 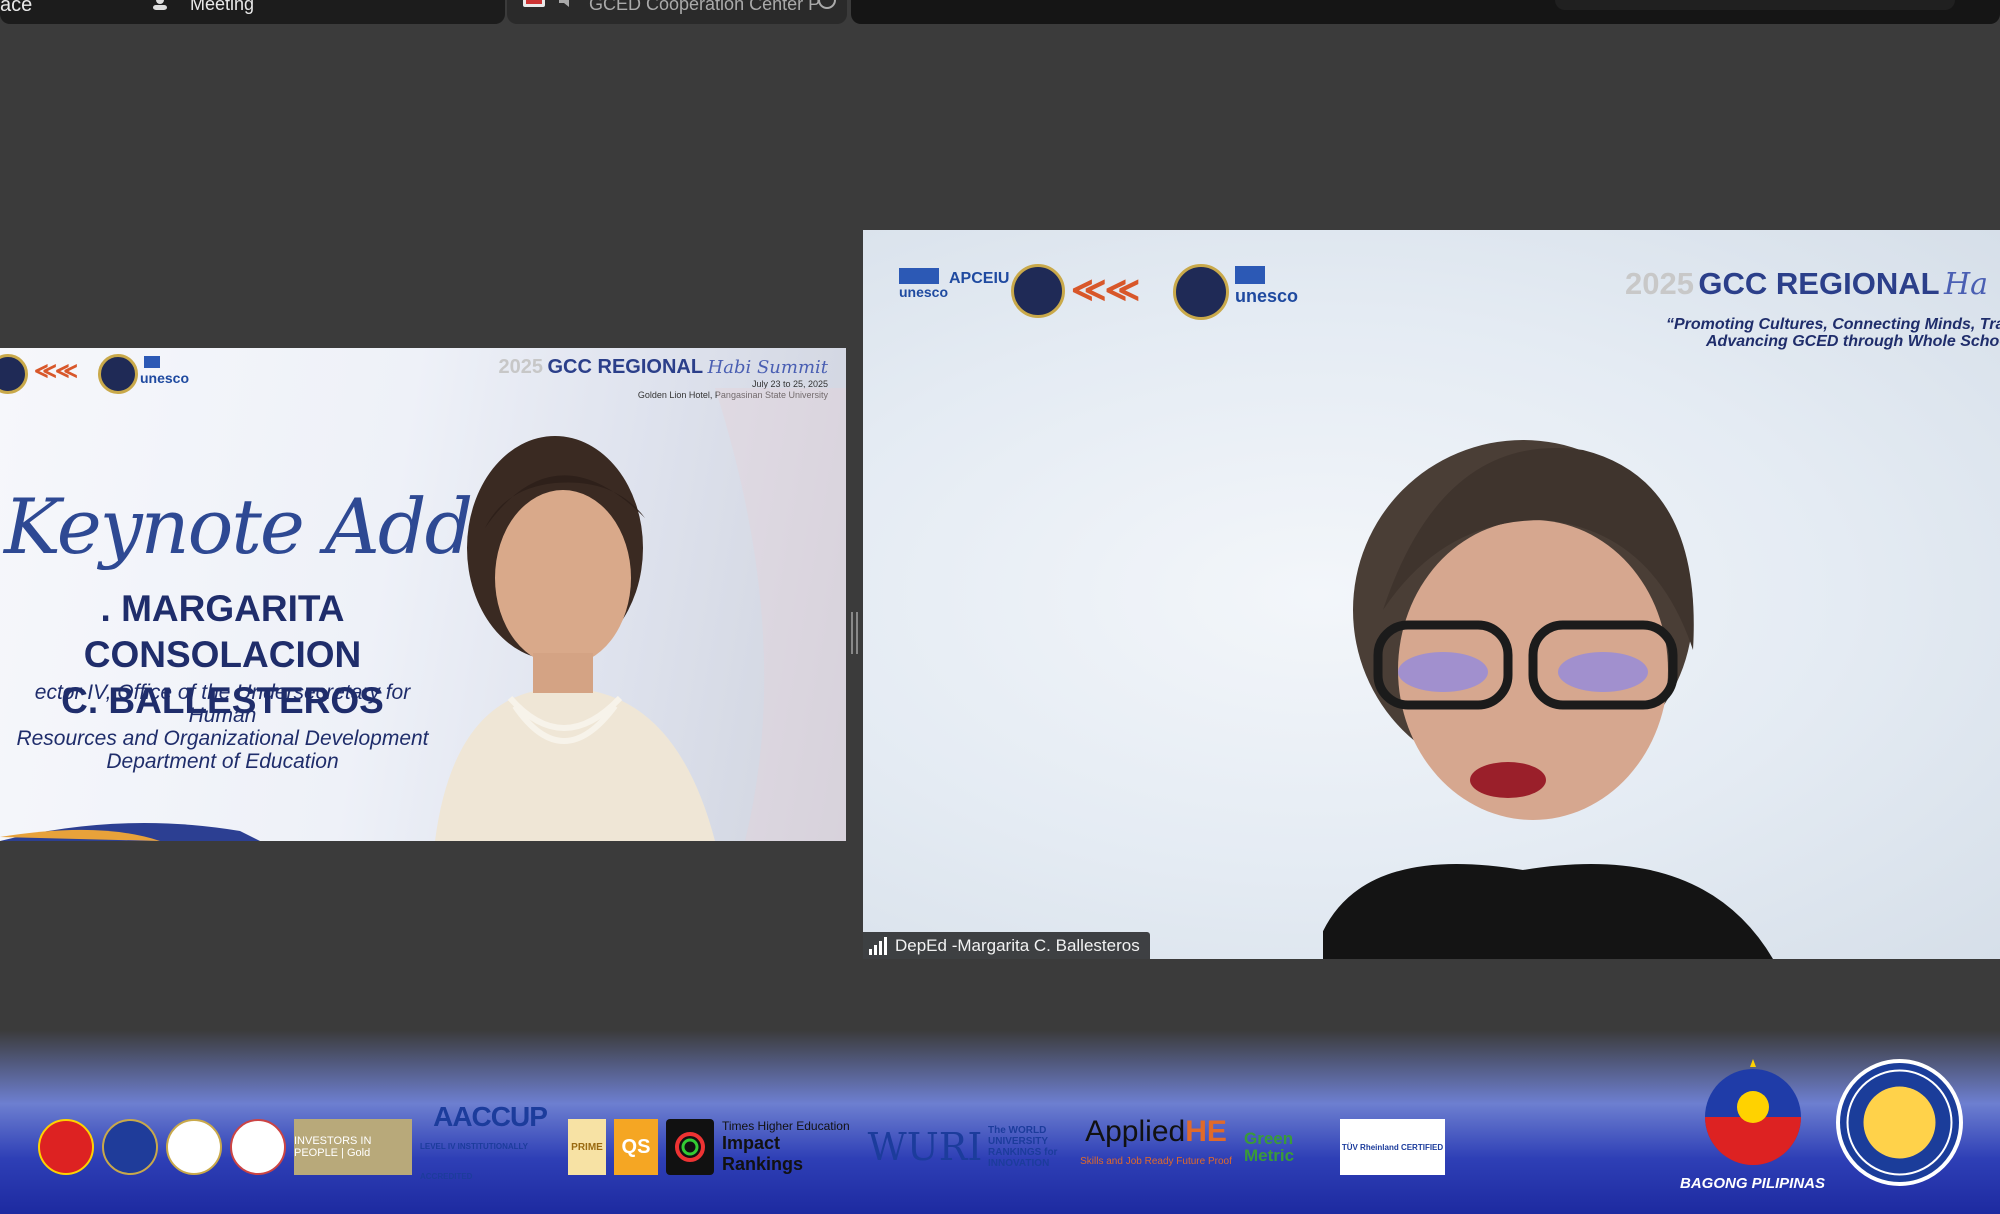 I want to click on the-logo-icon, so click(x=690, y=1147).